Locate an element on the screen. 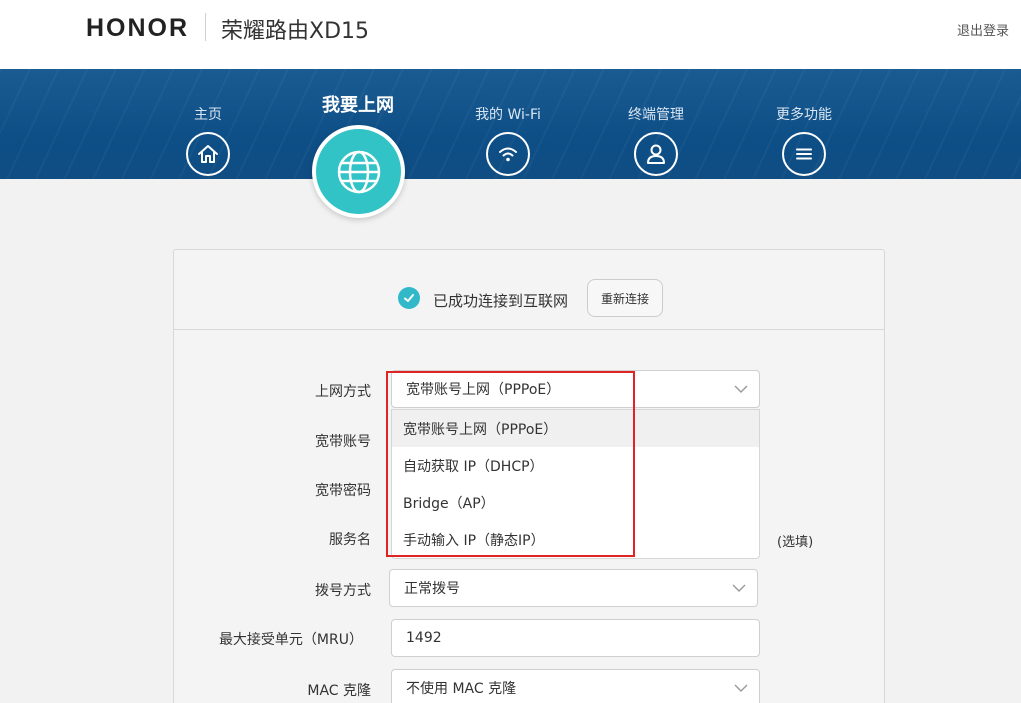 The height and width of the screenshot is (703, 1021). nav-item-label: 更多功能 is located at coordinates (804, 115).